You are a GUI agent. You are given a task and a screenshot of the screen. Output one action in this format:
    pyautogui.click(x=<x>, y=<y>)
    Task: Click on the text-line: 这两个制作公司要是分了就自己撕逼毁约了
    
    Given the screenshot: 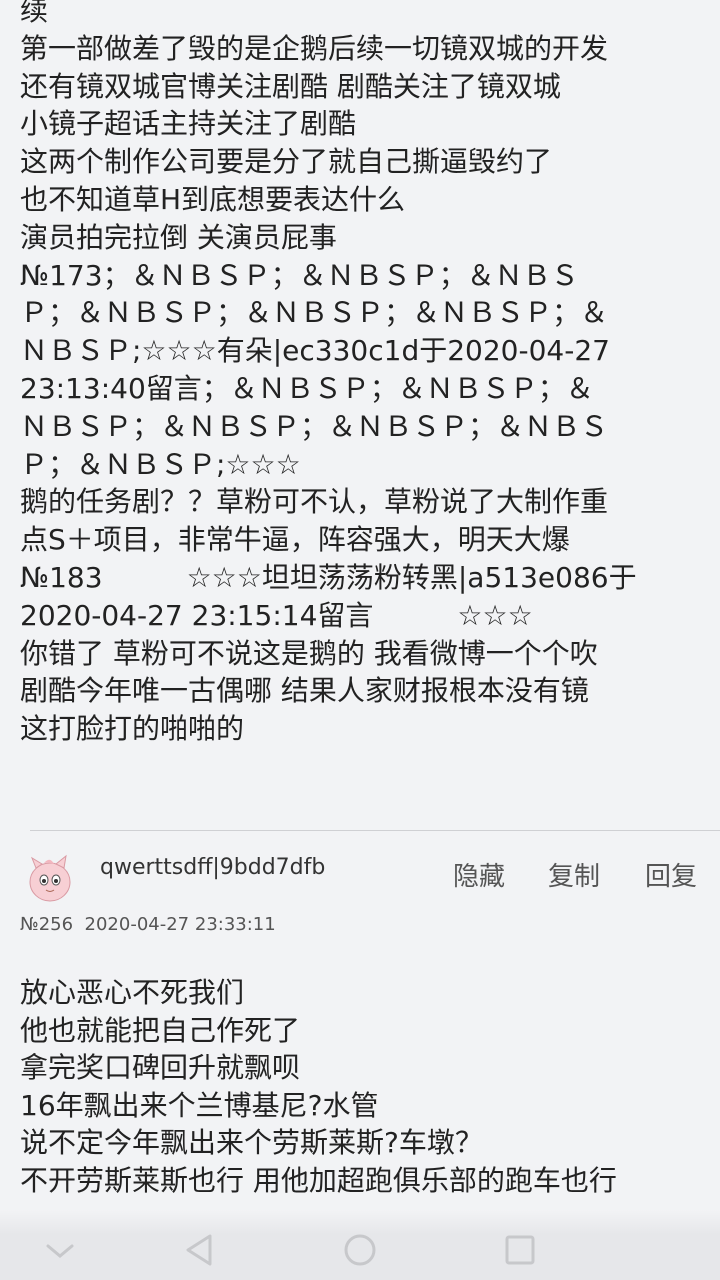 What is the action you would take?
    pyautogui.click(x=286, y=162)
    